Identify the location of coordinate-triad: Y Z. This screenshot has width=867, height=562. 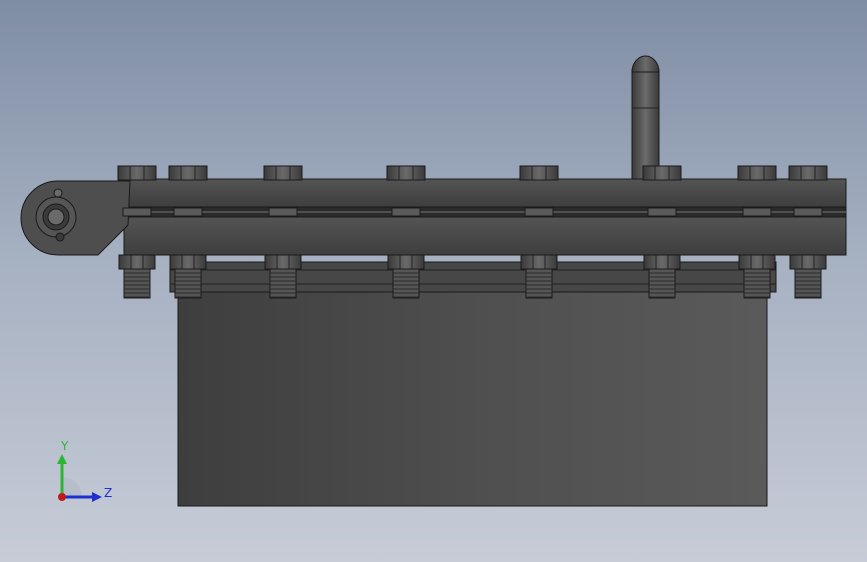
(85, 475).